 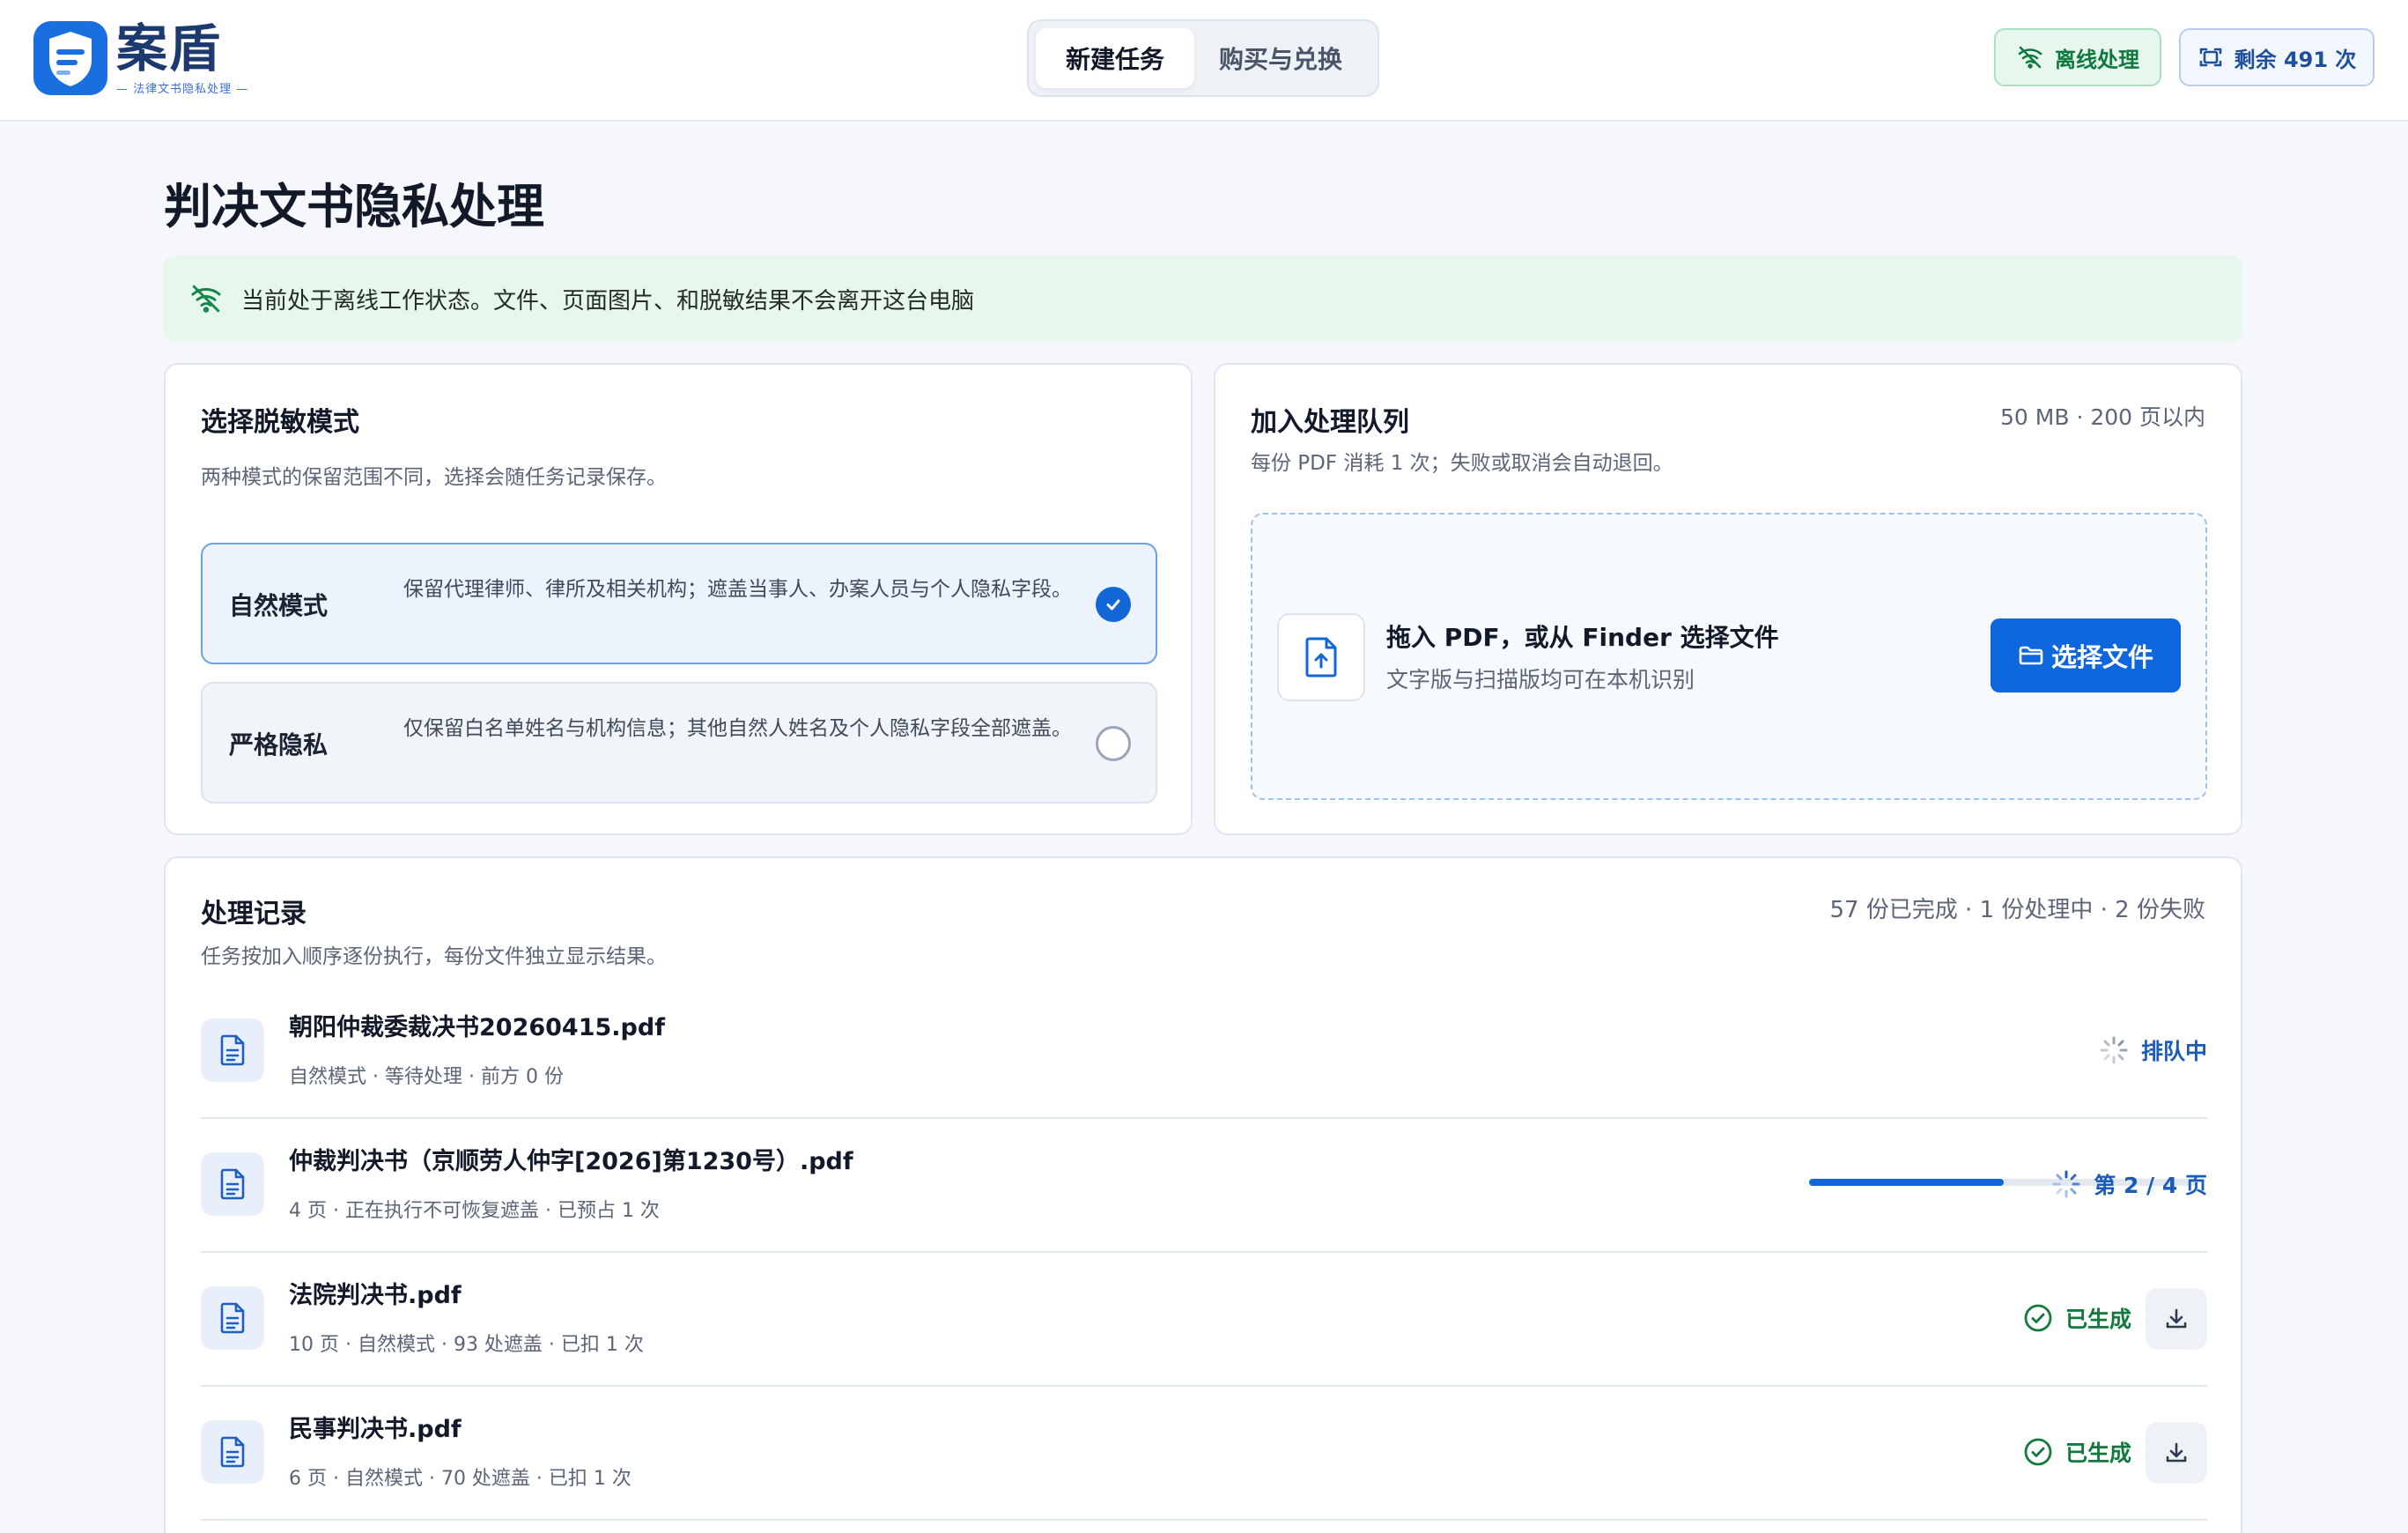 I want to click on record-file-name: 民事判决书.pdf, so click(x=375, y=1429).